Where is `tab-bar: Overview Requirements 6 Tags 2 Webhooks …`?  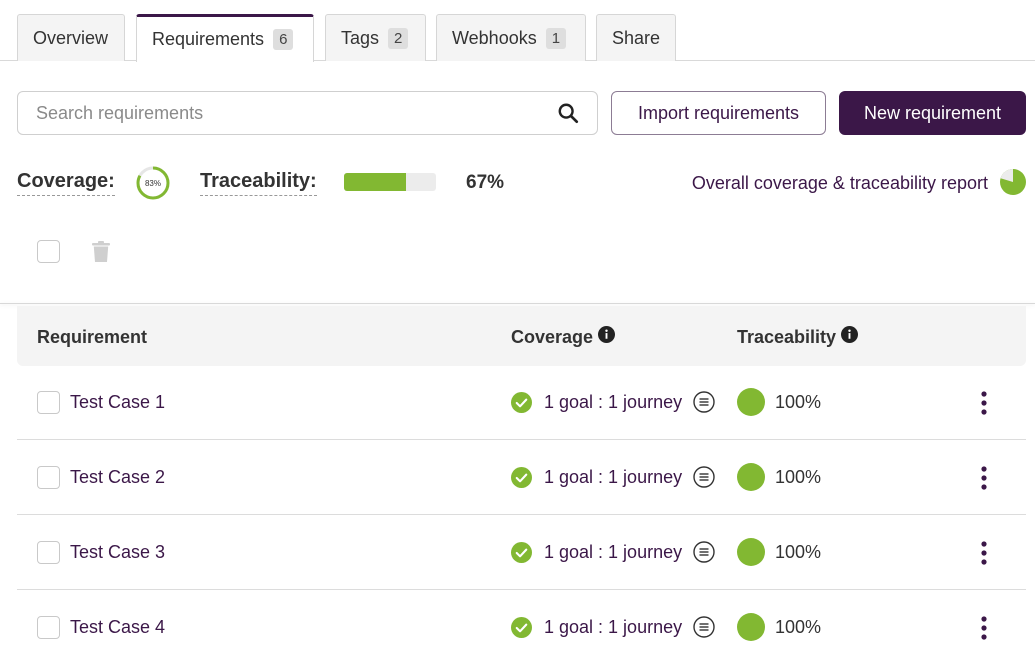
tab-bar: Overview Requirements 6 Tags 2 Webhooks … is located at coordinates (517, 31).